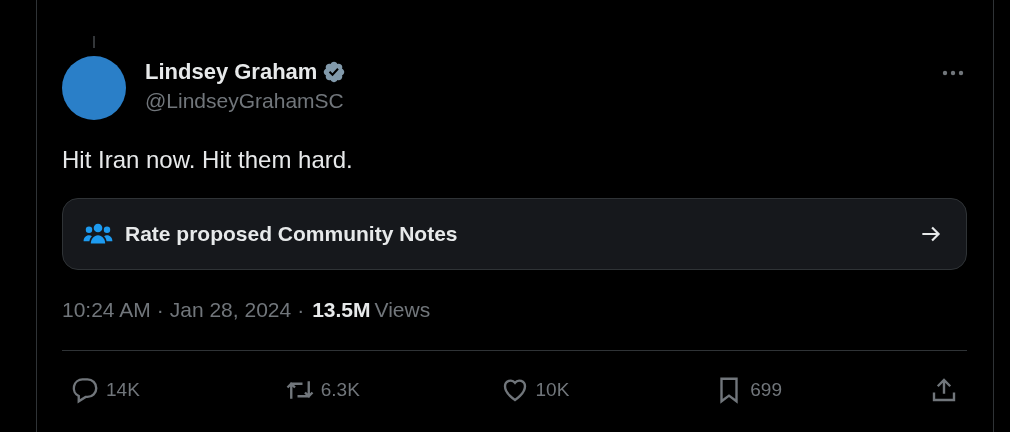 Image resolution: width=1010 pixels, height=432 pixels. What do you see at coordinates (85, 390) in the screenshot?
I see `speech-bubble-icon` at bounding box center [85, 390].